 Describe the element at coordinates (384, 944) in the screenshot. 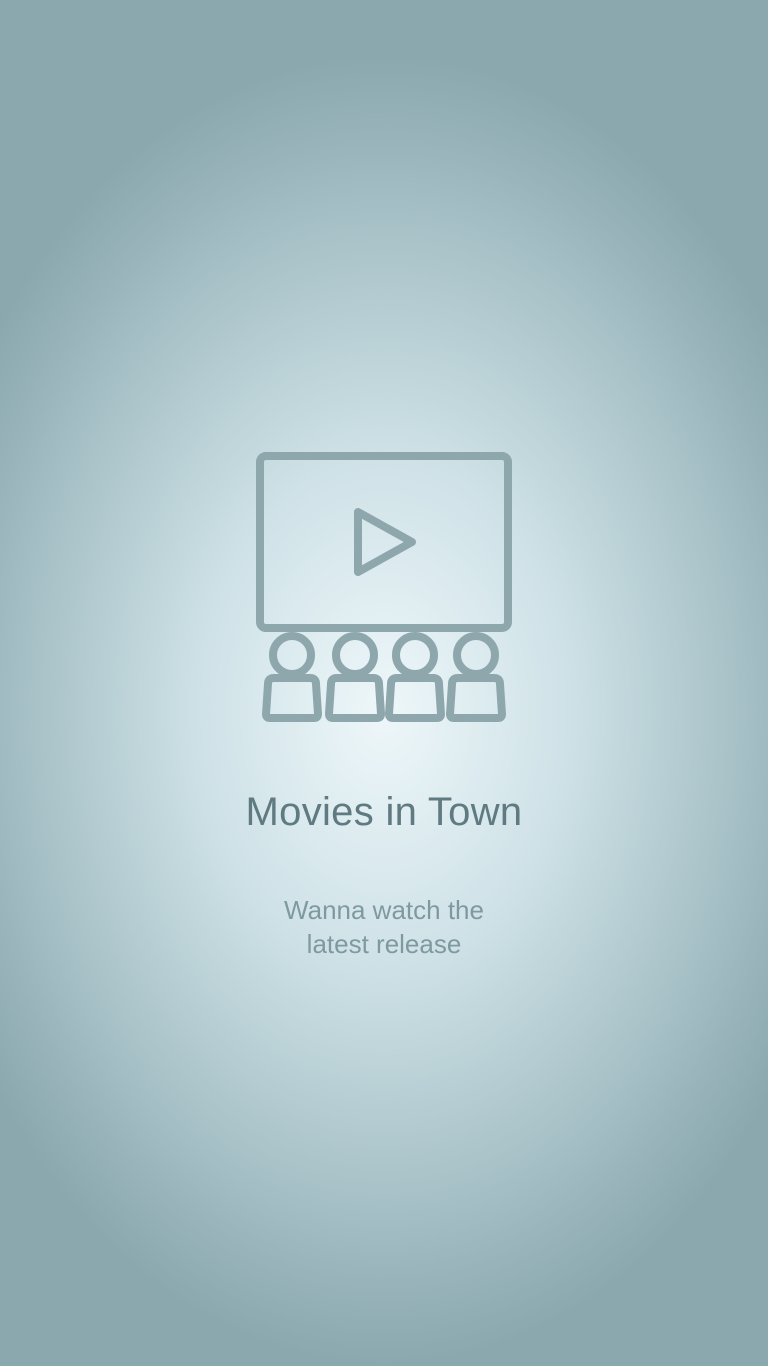

I see `tagline-line-2: latest release` at that location.